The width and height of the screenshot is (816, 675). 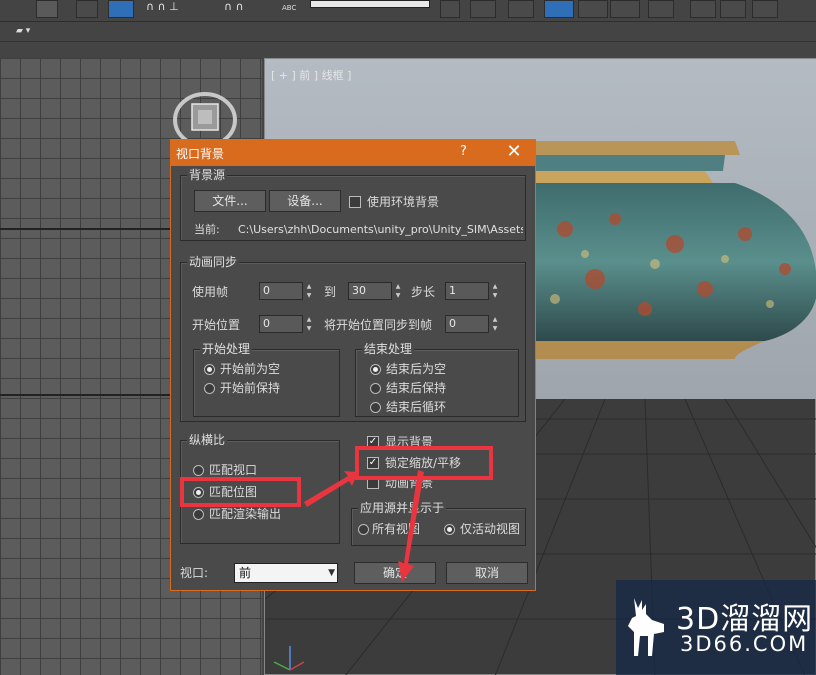 I want to click on selection-set-combo, so click(x=370, y=4).